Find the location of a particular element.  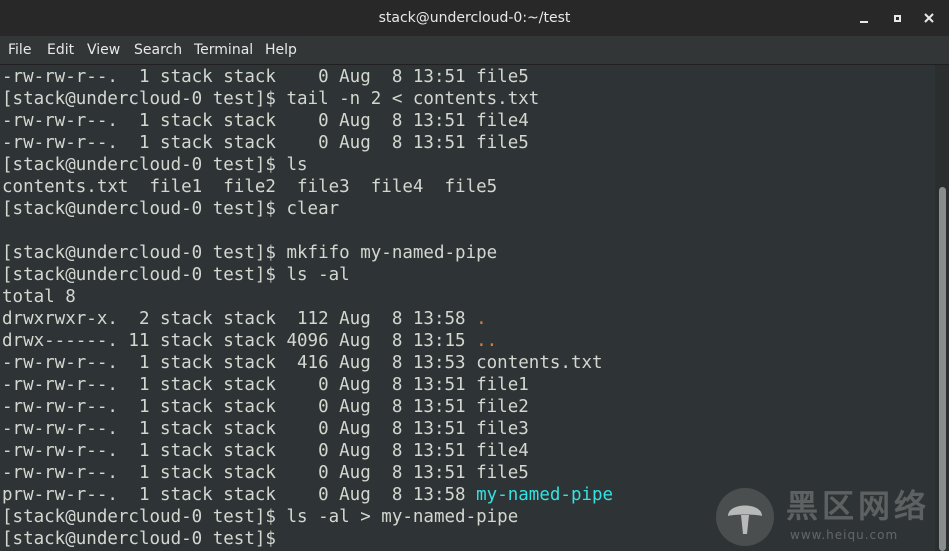

watermark: 黑区网络 www.heiqu.com is located at coordinates (828, 516).